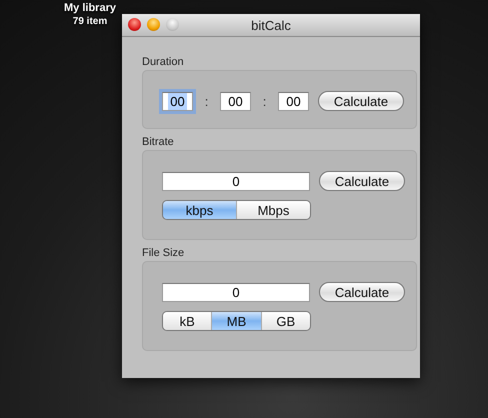 This screenshot has width=488, height=418. I want to click on section-label: File Size, so click(164, 253).